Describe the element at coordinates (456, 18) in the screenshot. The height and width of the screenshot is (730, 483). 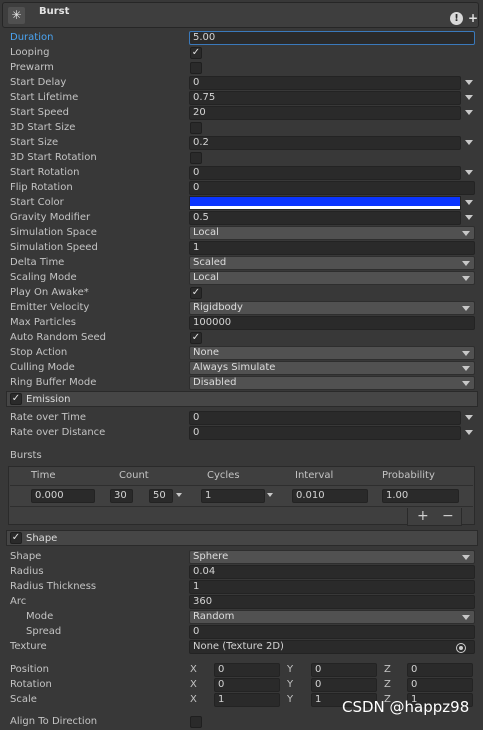
I see `help-icon: !` at that location.